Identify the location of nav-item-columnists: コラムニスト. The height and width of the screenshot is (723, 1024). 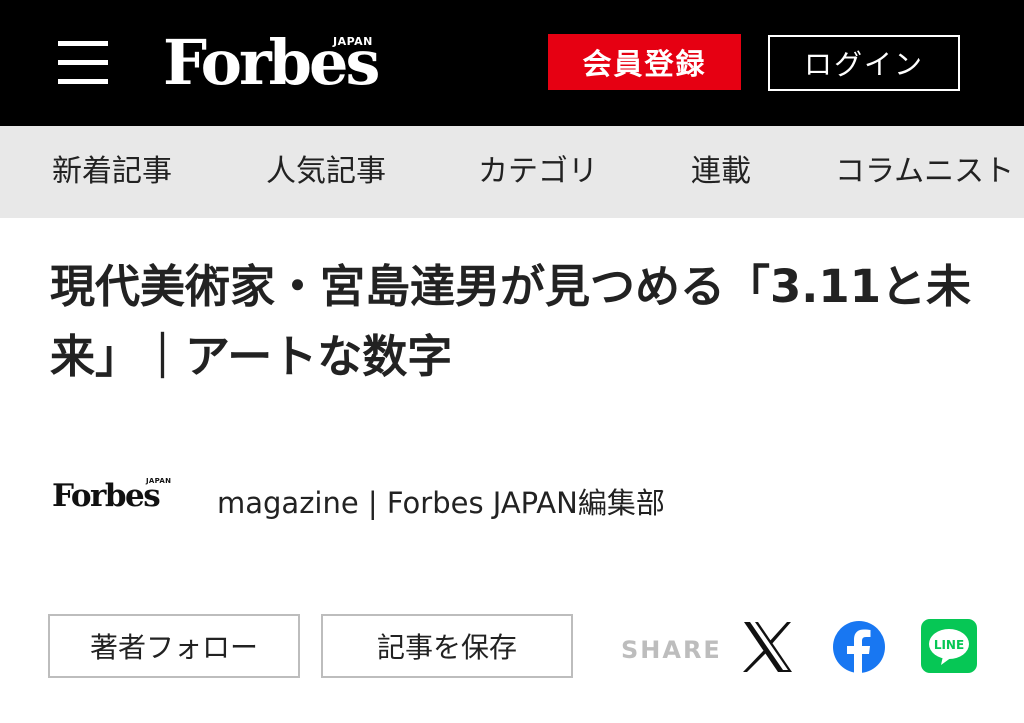
(924, 172).